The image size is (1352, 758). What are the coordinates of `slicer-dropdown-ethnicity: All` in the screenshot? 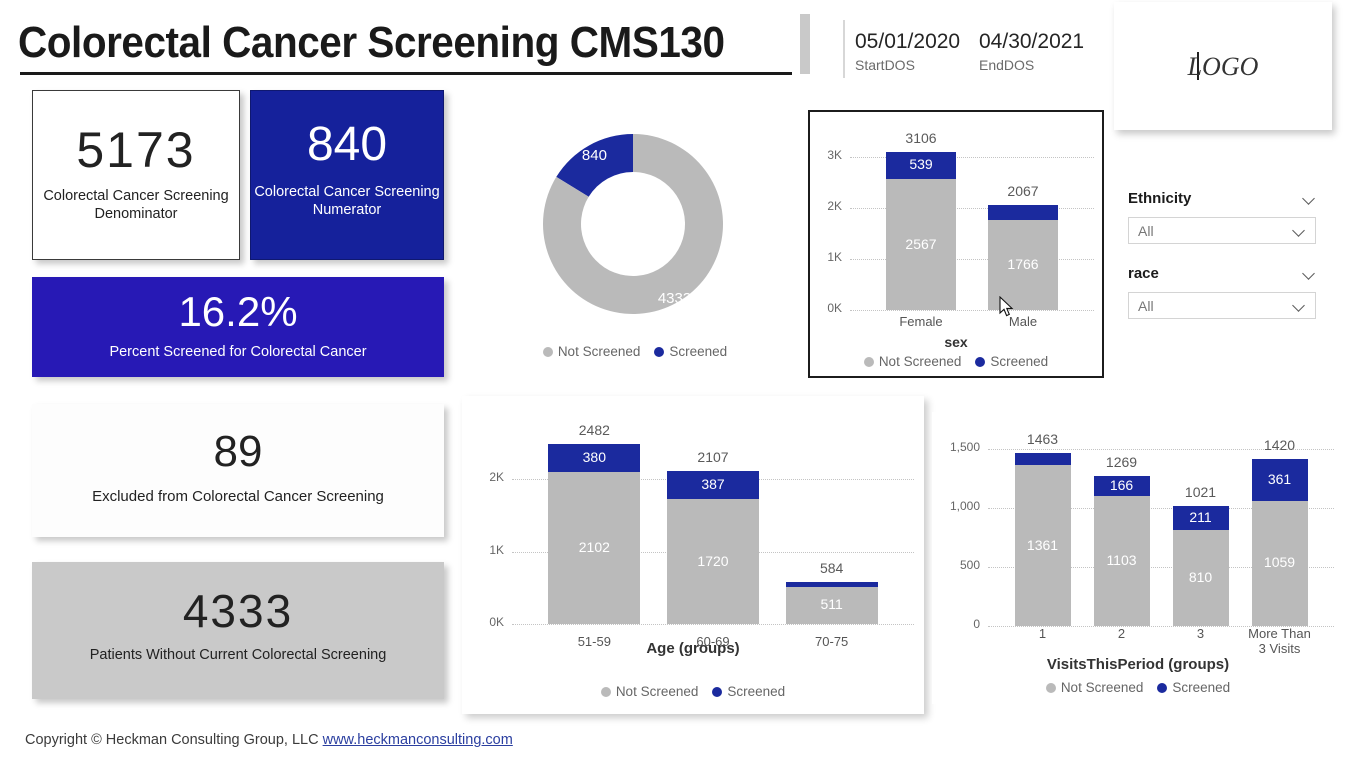 It's located at (1222, 230).